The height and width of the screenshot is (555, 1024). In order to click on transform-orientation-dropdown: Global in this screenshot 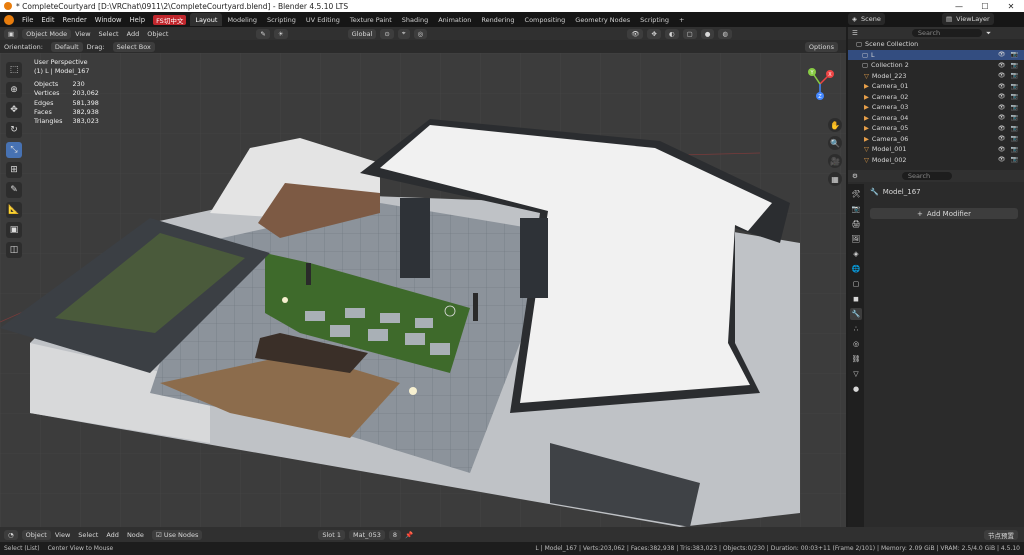, I will do `click(362, 33)`.